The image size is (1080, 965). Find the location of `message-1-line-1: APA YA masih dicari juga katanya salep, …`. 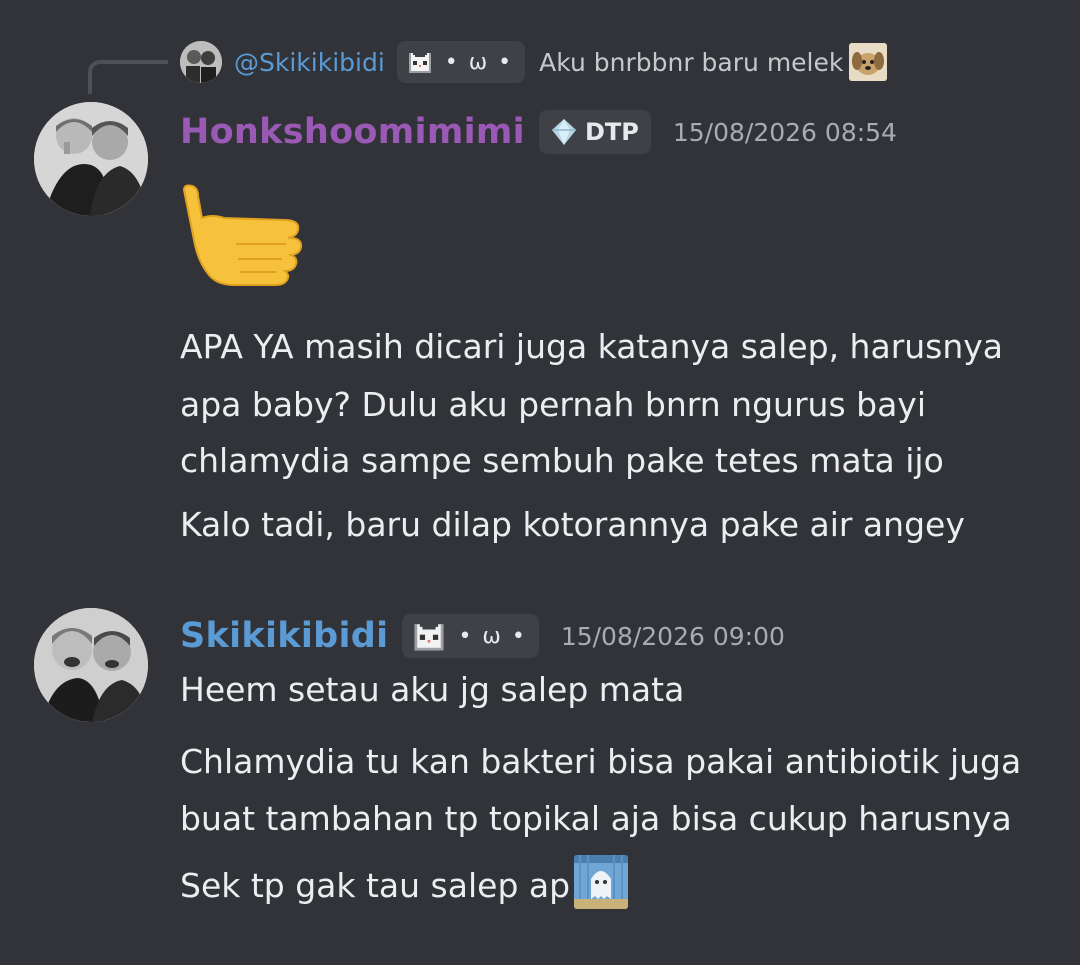

message-1-line-1: APA YA masih dicari juga katanya salep, … is located at coordinates (592, 346).